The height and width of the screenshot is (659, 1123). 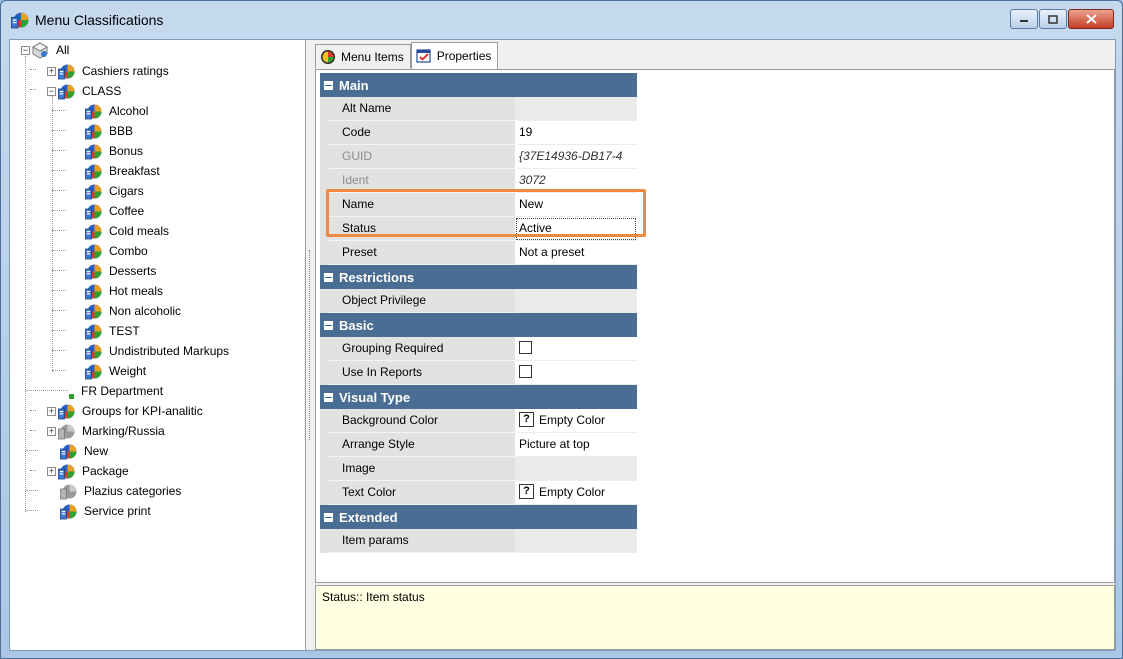 What do you see at coordinates (115, 191) in the screenshot?
I see `tree-node: Cigars` at bounding box center [115, 191].